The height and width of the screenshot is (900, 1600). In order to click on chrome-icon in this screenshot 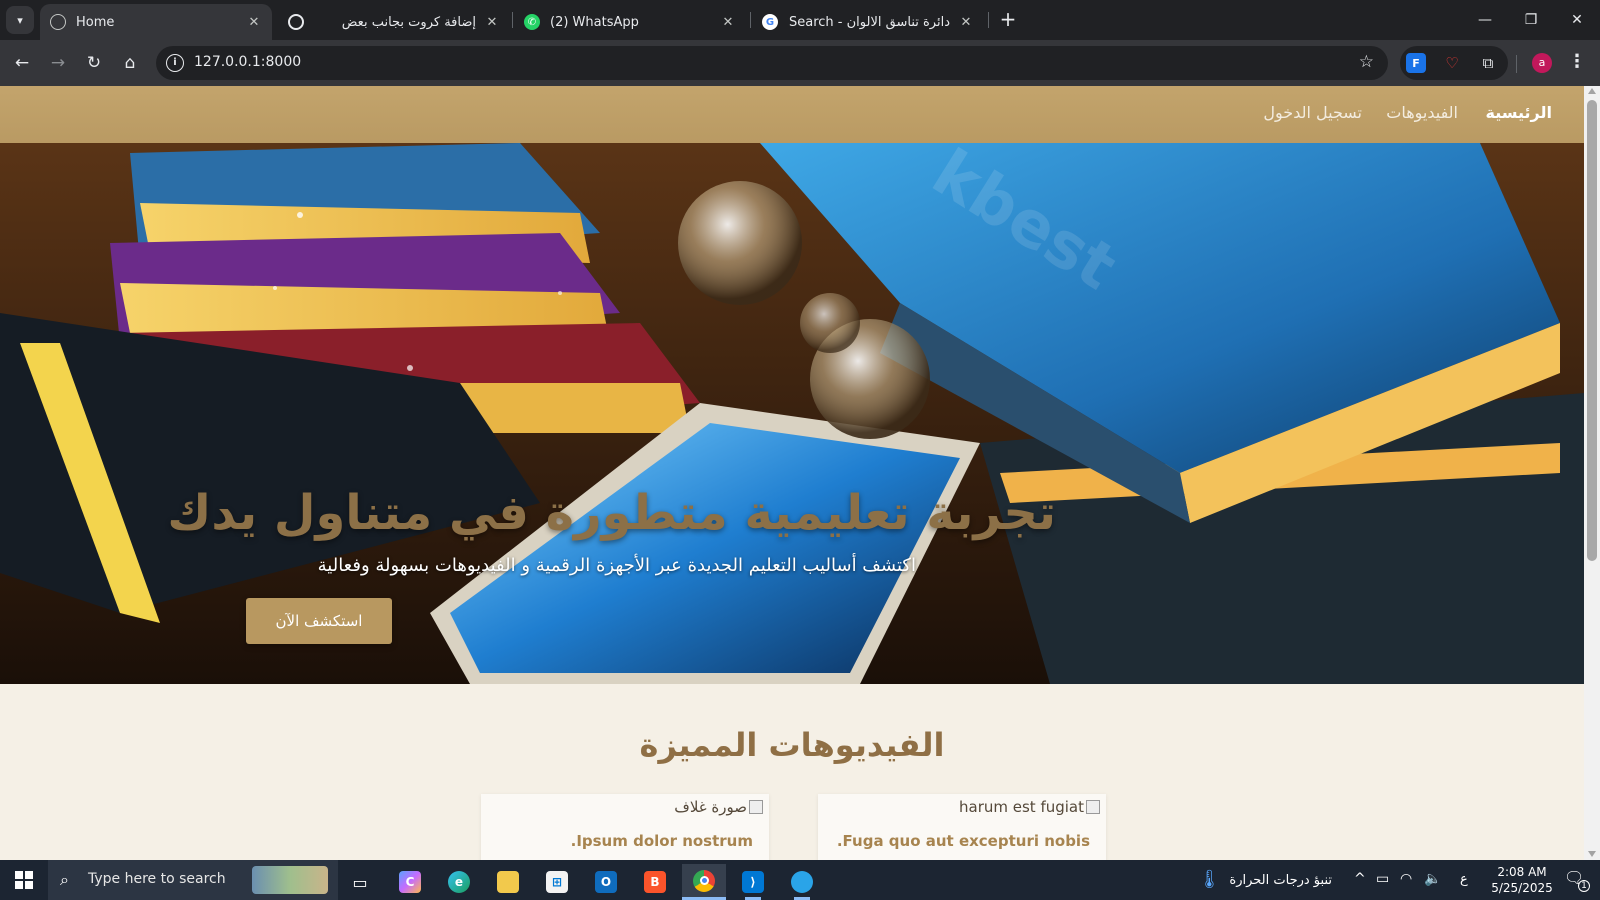, I will do `click(704, 880)`.